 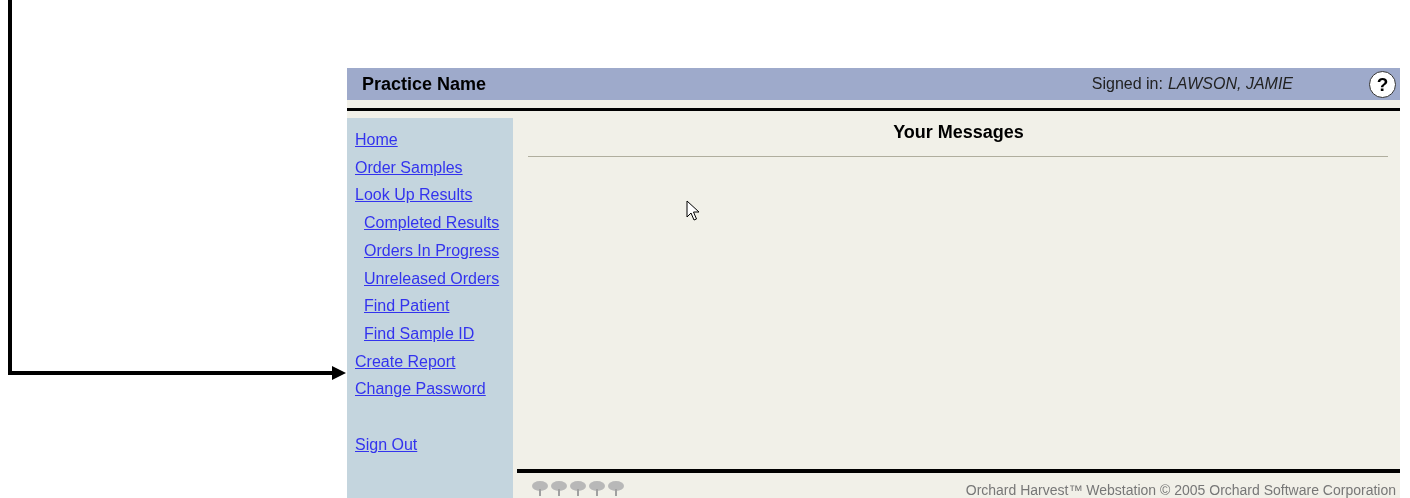 What do you see at coordinates (376, 140) in the screenshot?
I see `nav-link: Home` at bounding box center [376, 140].